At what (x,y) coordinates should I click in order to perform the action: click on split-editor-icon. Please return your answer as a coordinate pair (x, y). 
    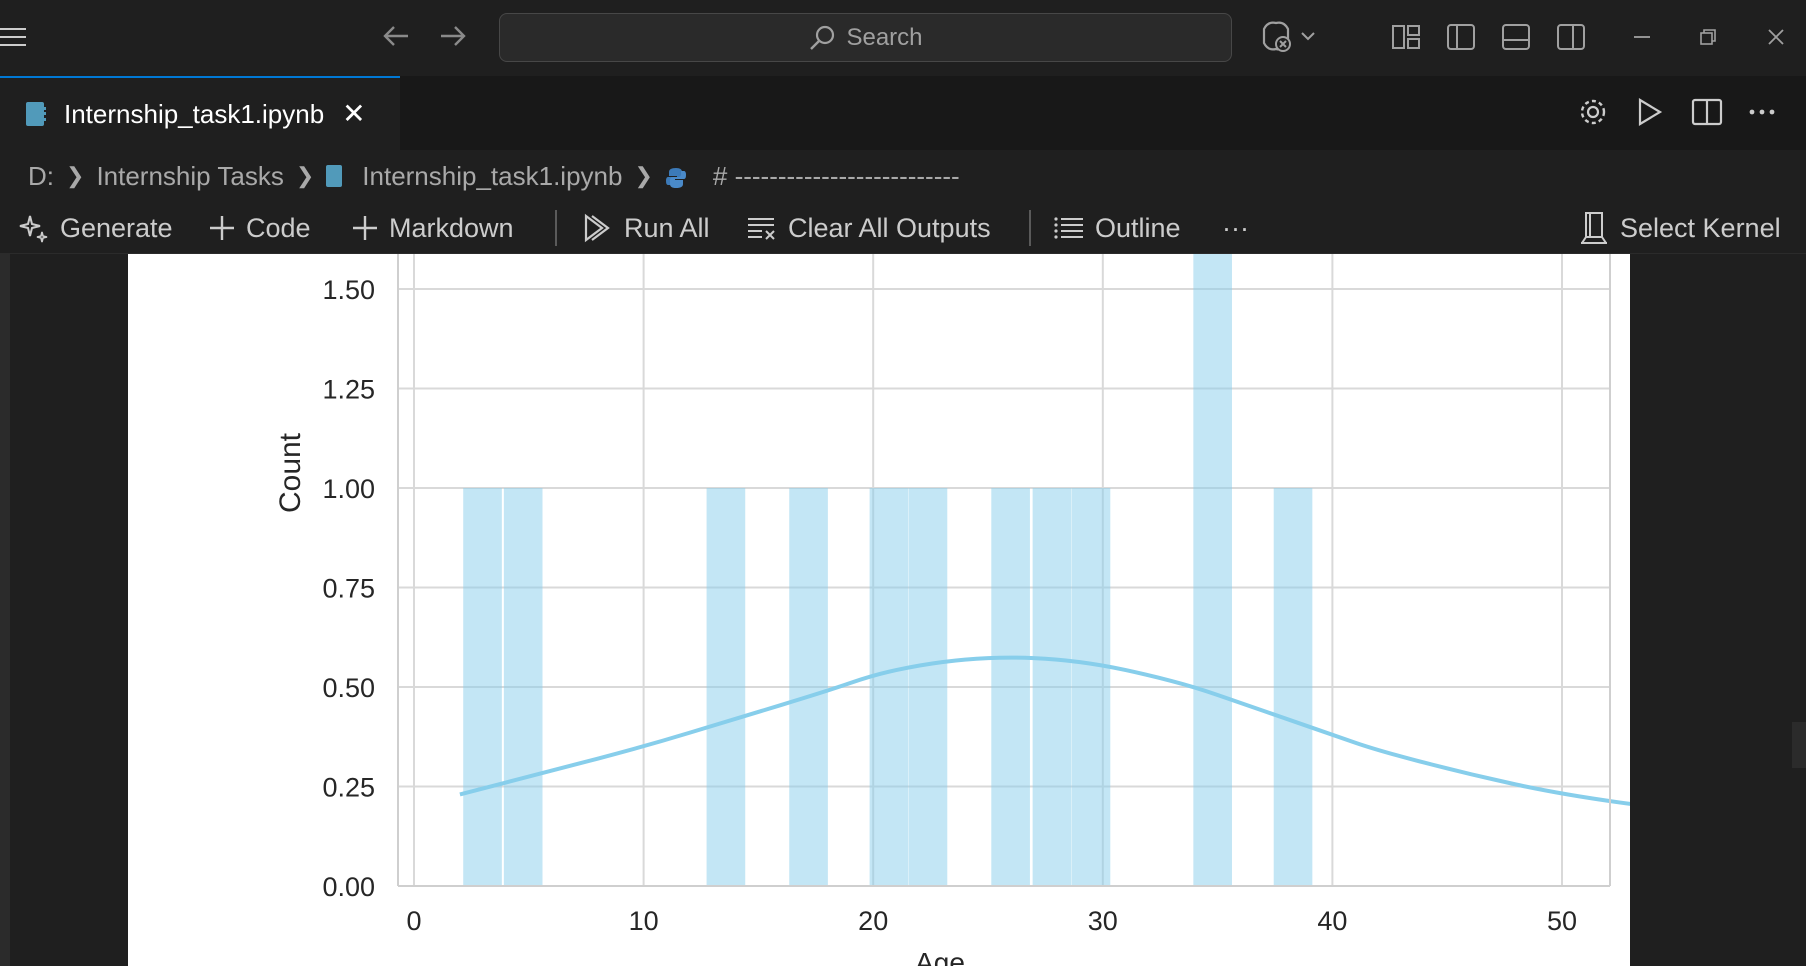
    Looking at the image, I should click on (1707, 112).